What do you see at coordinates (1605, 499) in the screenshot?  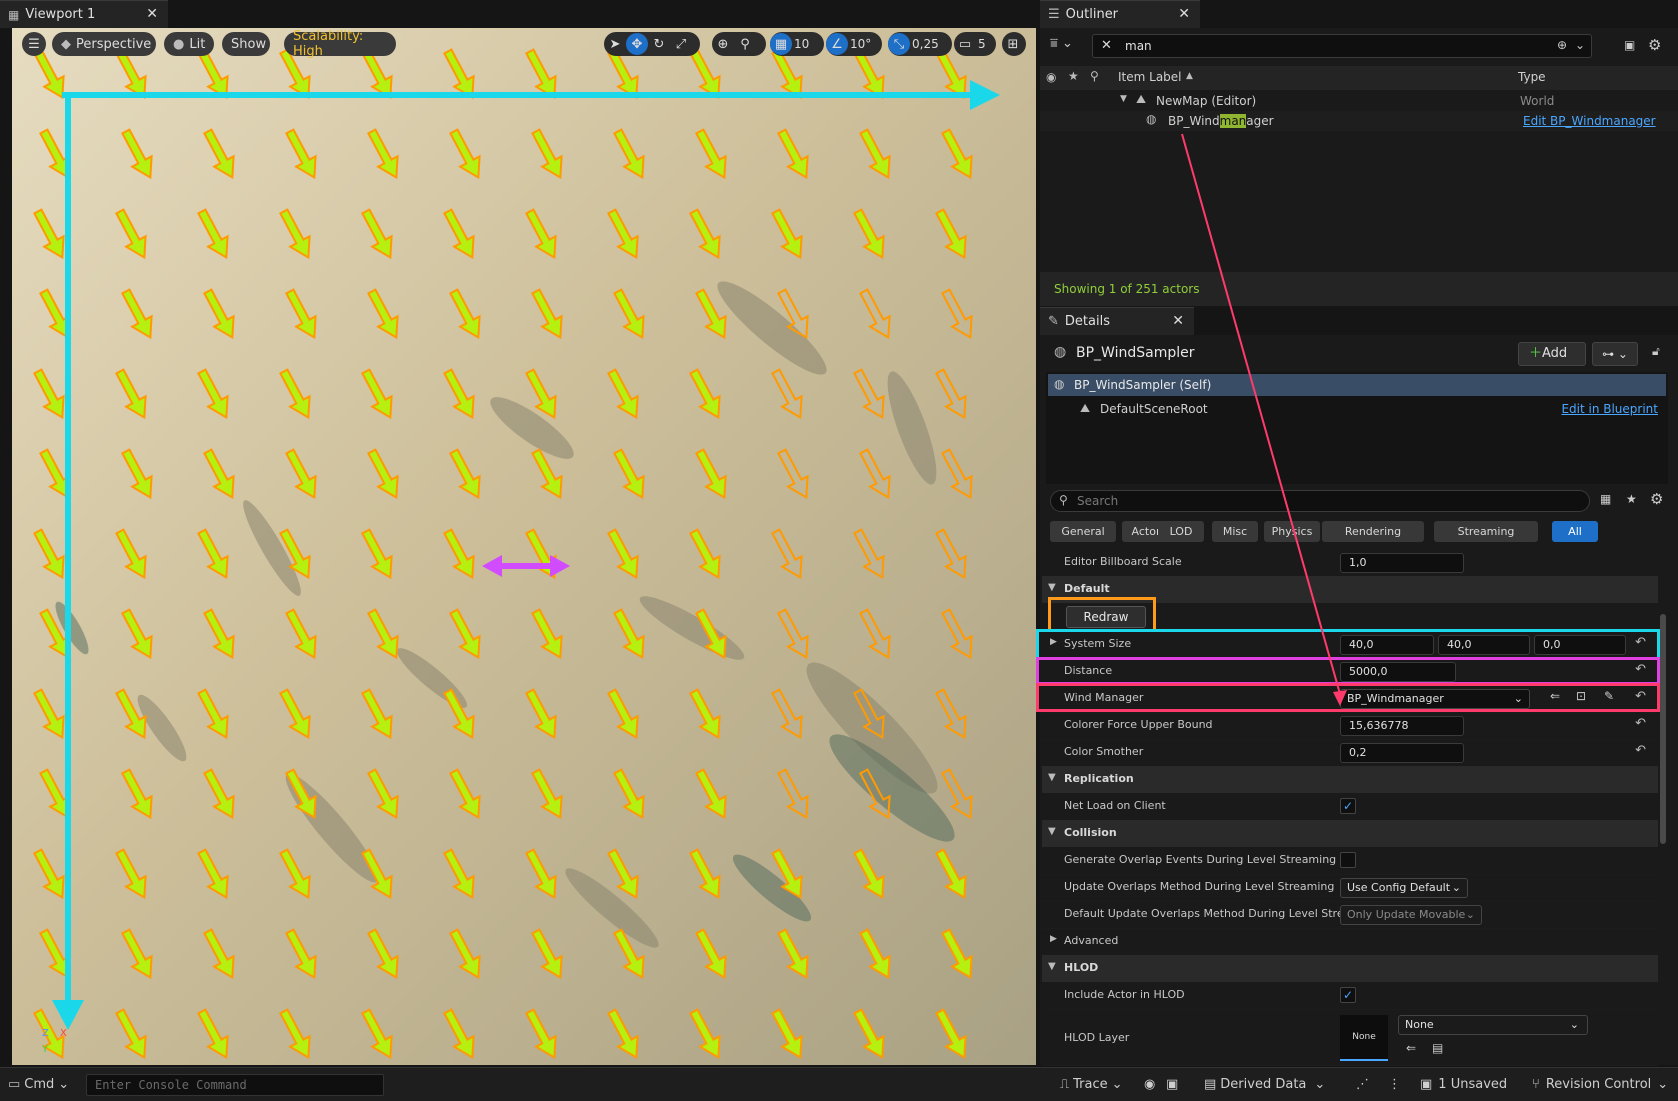 I see `table-view-icon: ▦` at bounding box center [1605, 499].